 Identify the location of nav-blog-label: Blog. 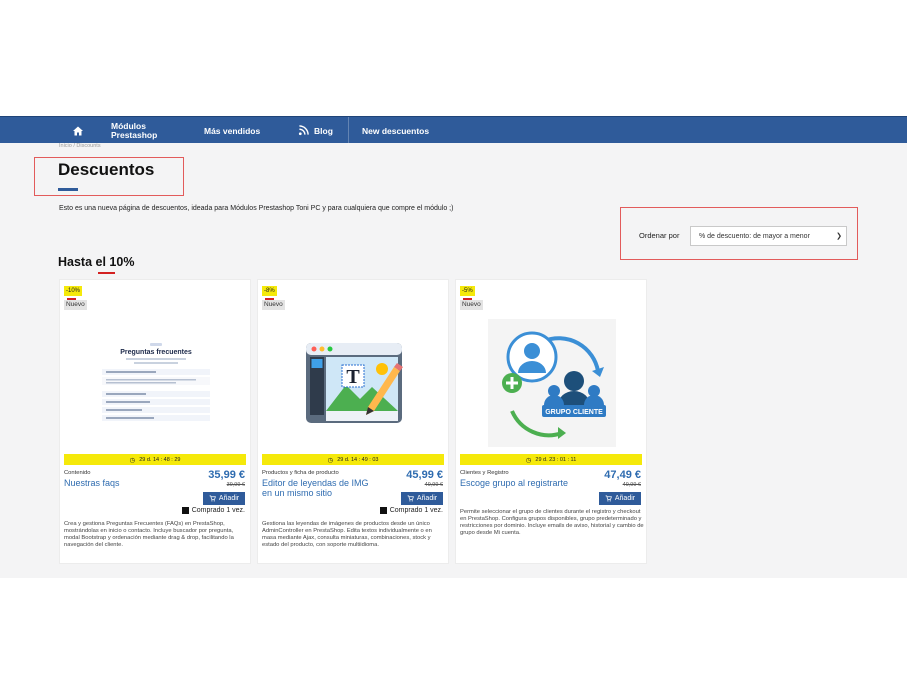
(323, 130).